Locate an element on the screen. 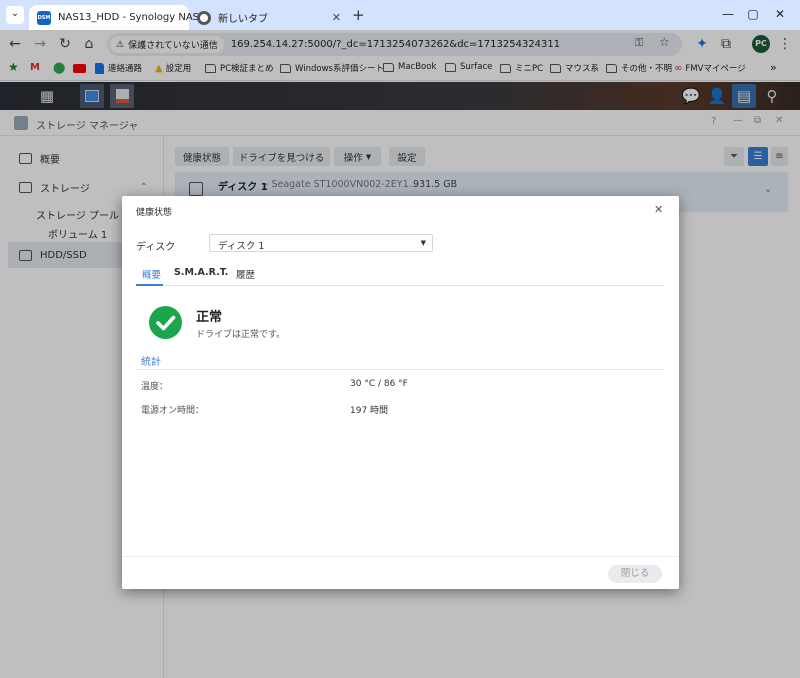  stats-divider is located at coordinates (400, 369).